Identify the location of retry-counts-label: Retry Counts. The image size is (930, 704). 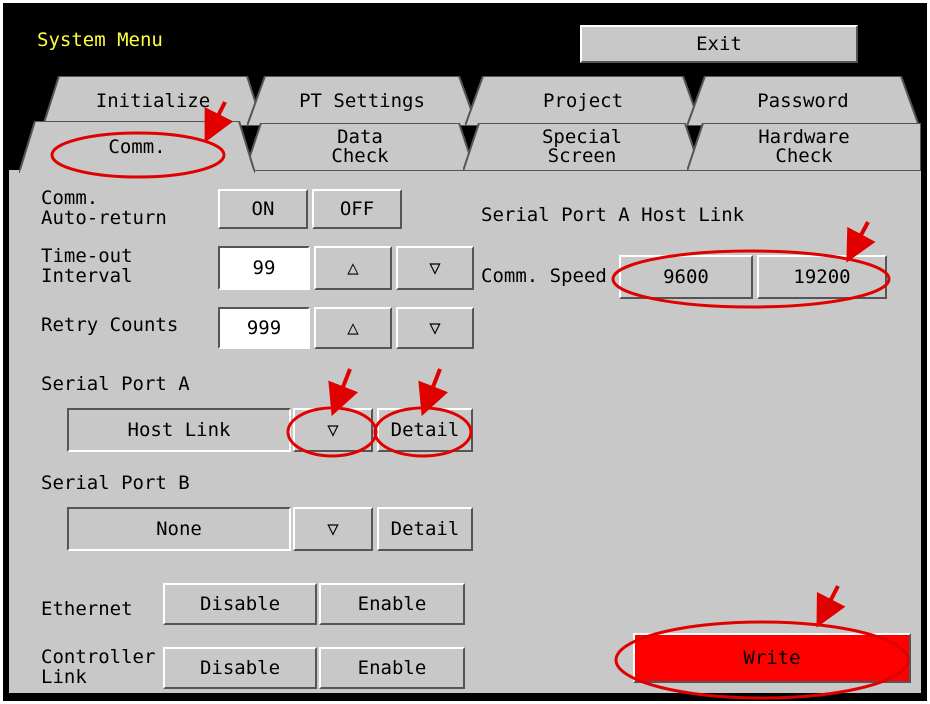
(110, 325).